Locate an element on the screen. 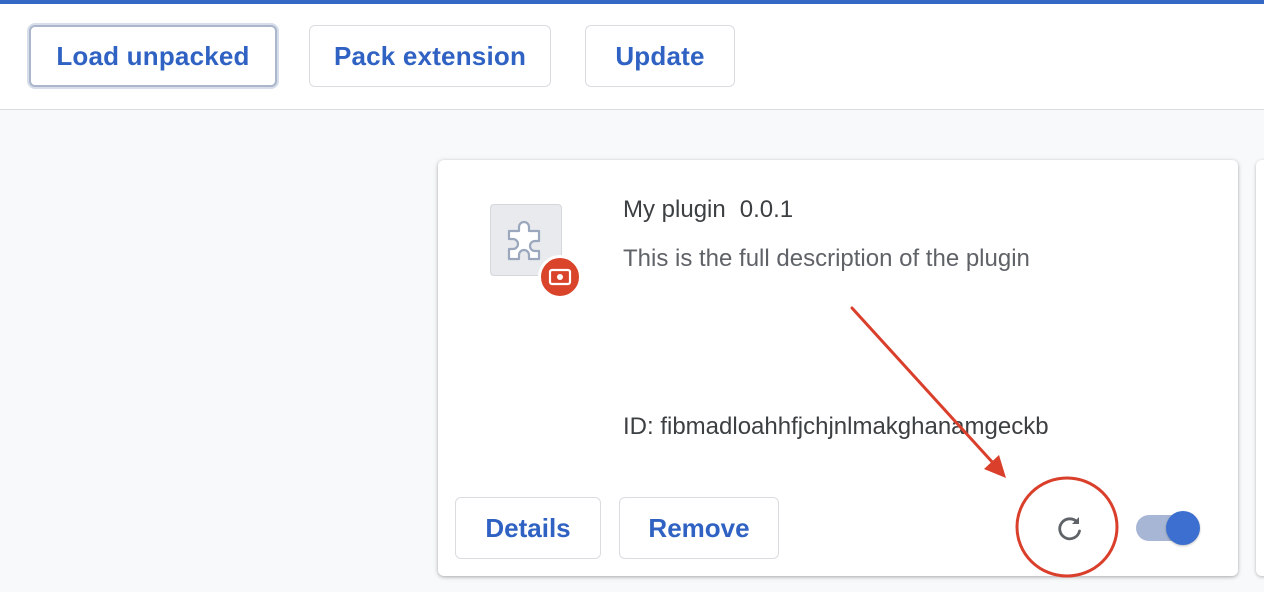 The width and height of the screenshot is (1264, 592). extension-title: My plugin 0.0.1 is located at coordinates (708, 210).